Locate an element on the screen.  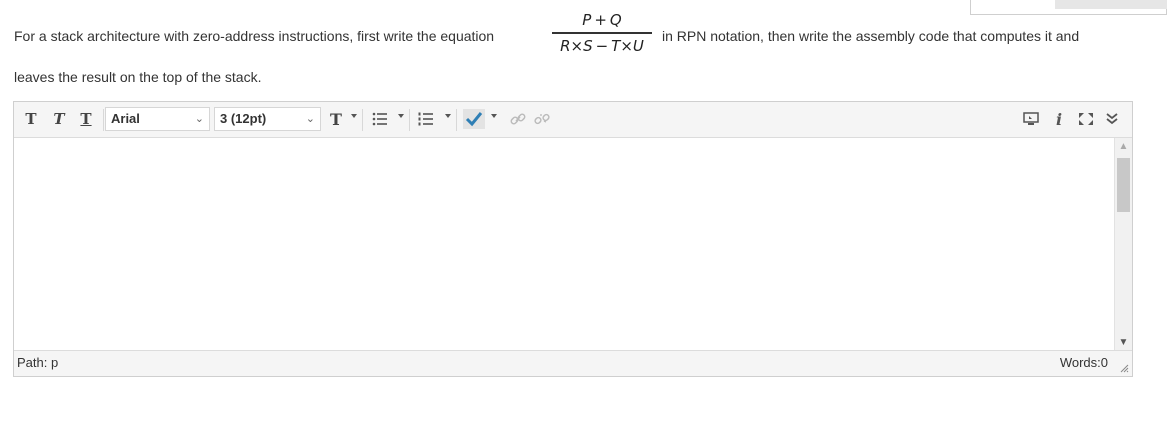
unlink-icon is located at coordinates (542, 119).